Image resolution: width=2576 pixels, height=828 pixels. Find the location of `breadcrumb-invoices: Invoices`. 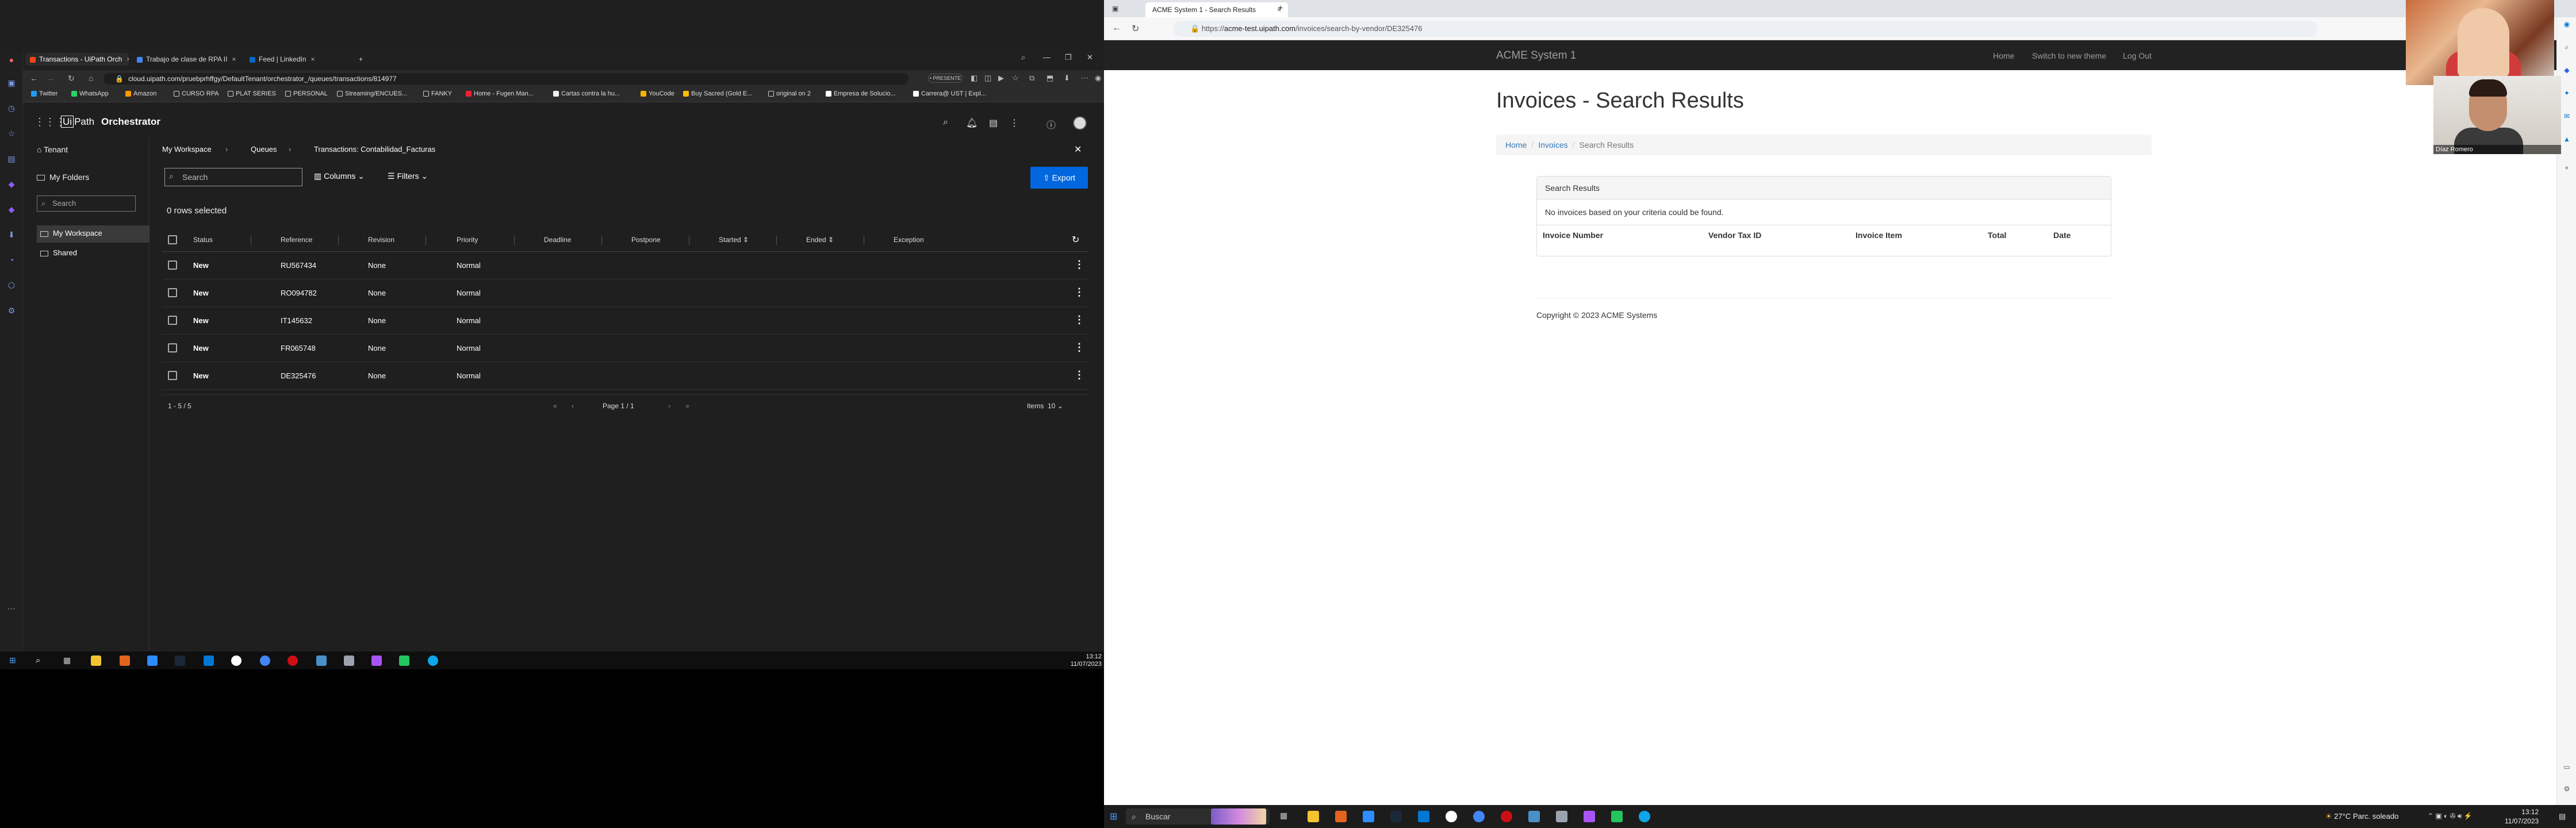

breadcrumb-invoices: Invoices is located at coordinates (1552, 145).